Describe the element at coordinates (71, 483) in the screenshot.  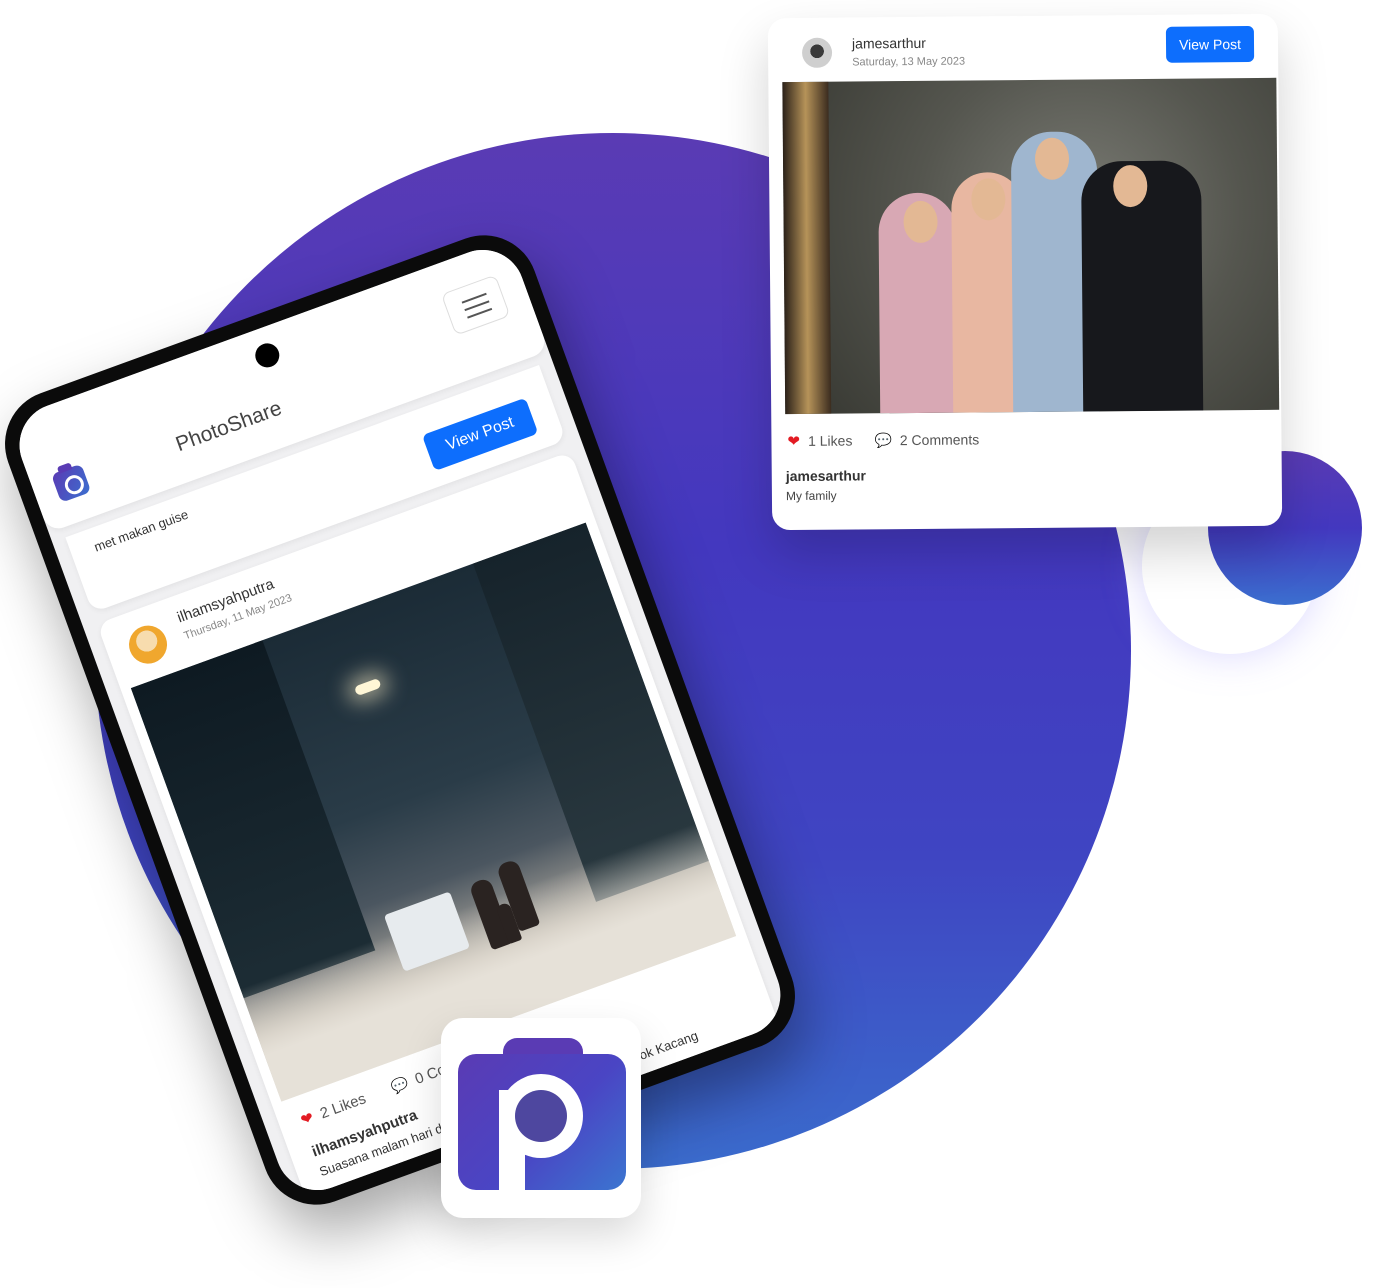
I see `photoshare-logo-icon` at that location.